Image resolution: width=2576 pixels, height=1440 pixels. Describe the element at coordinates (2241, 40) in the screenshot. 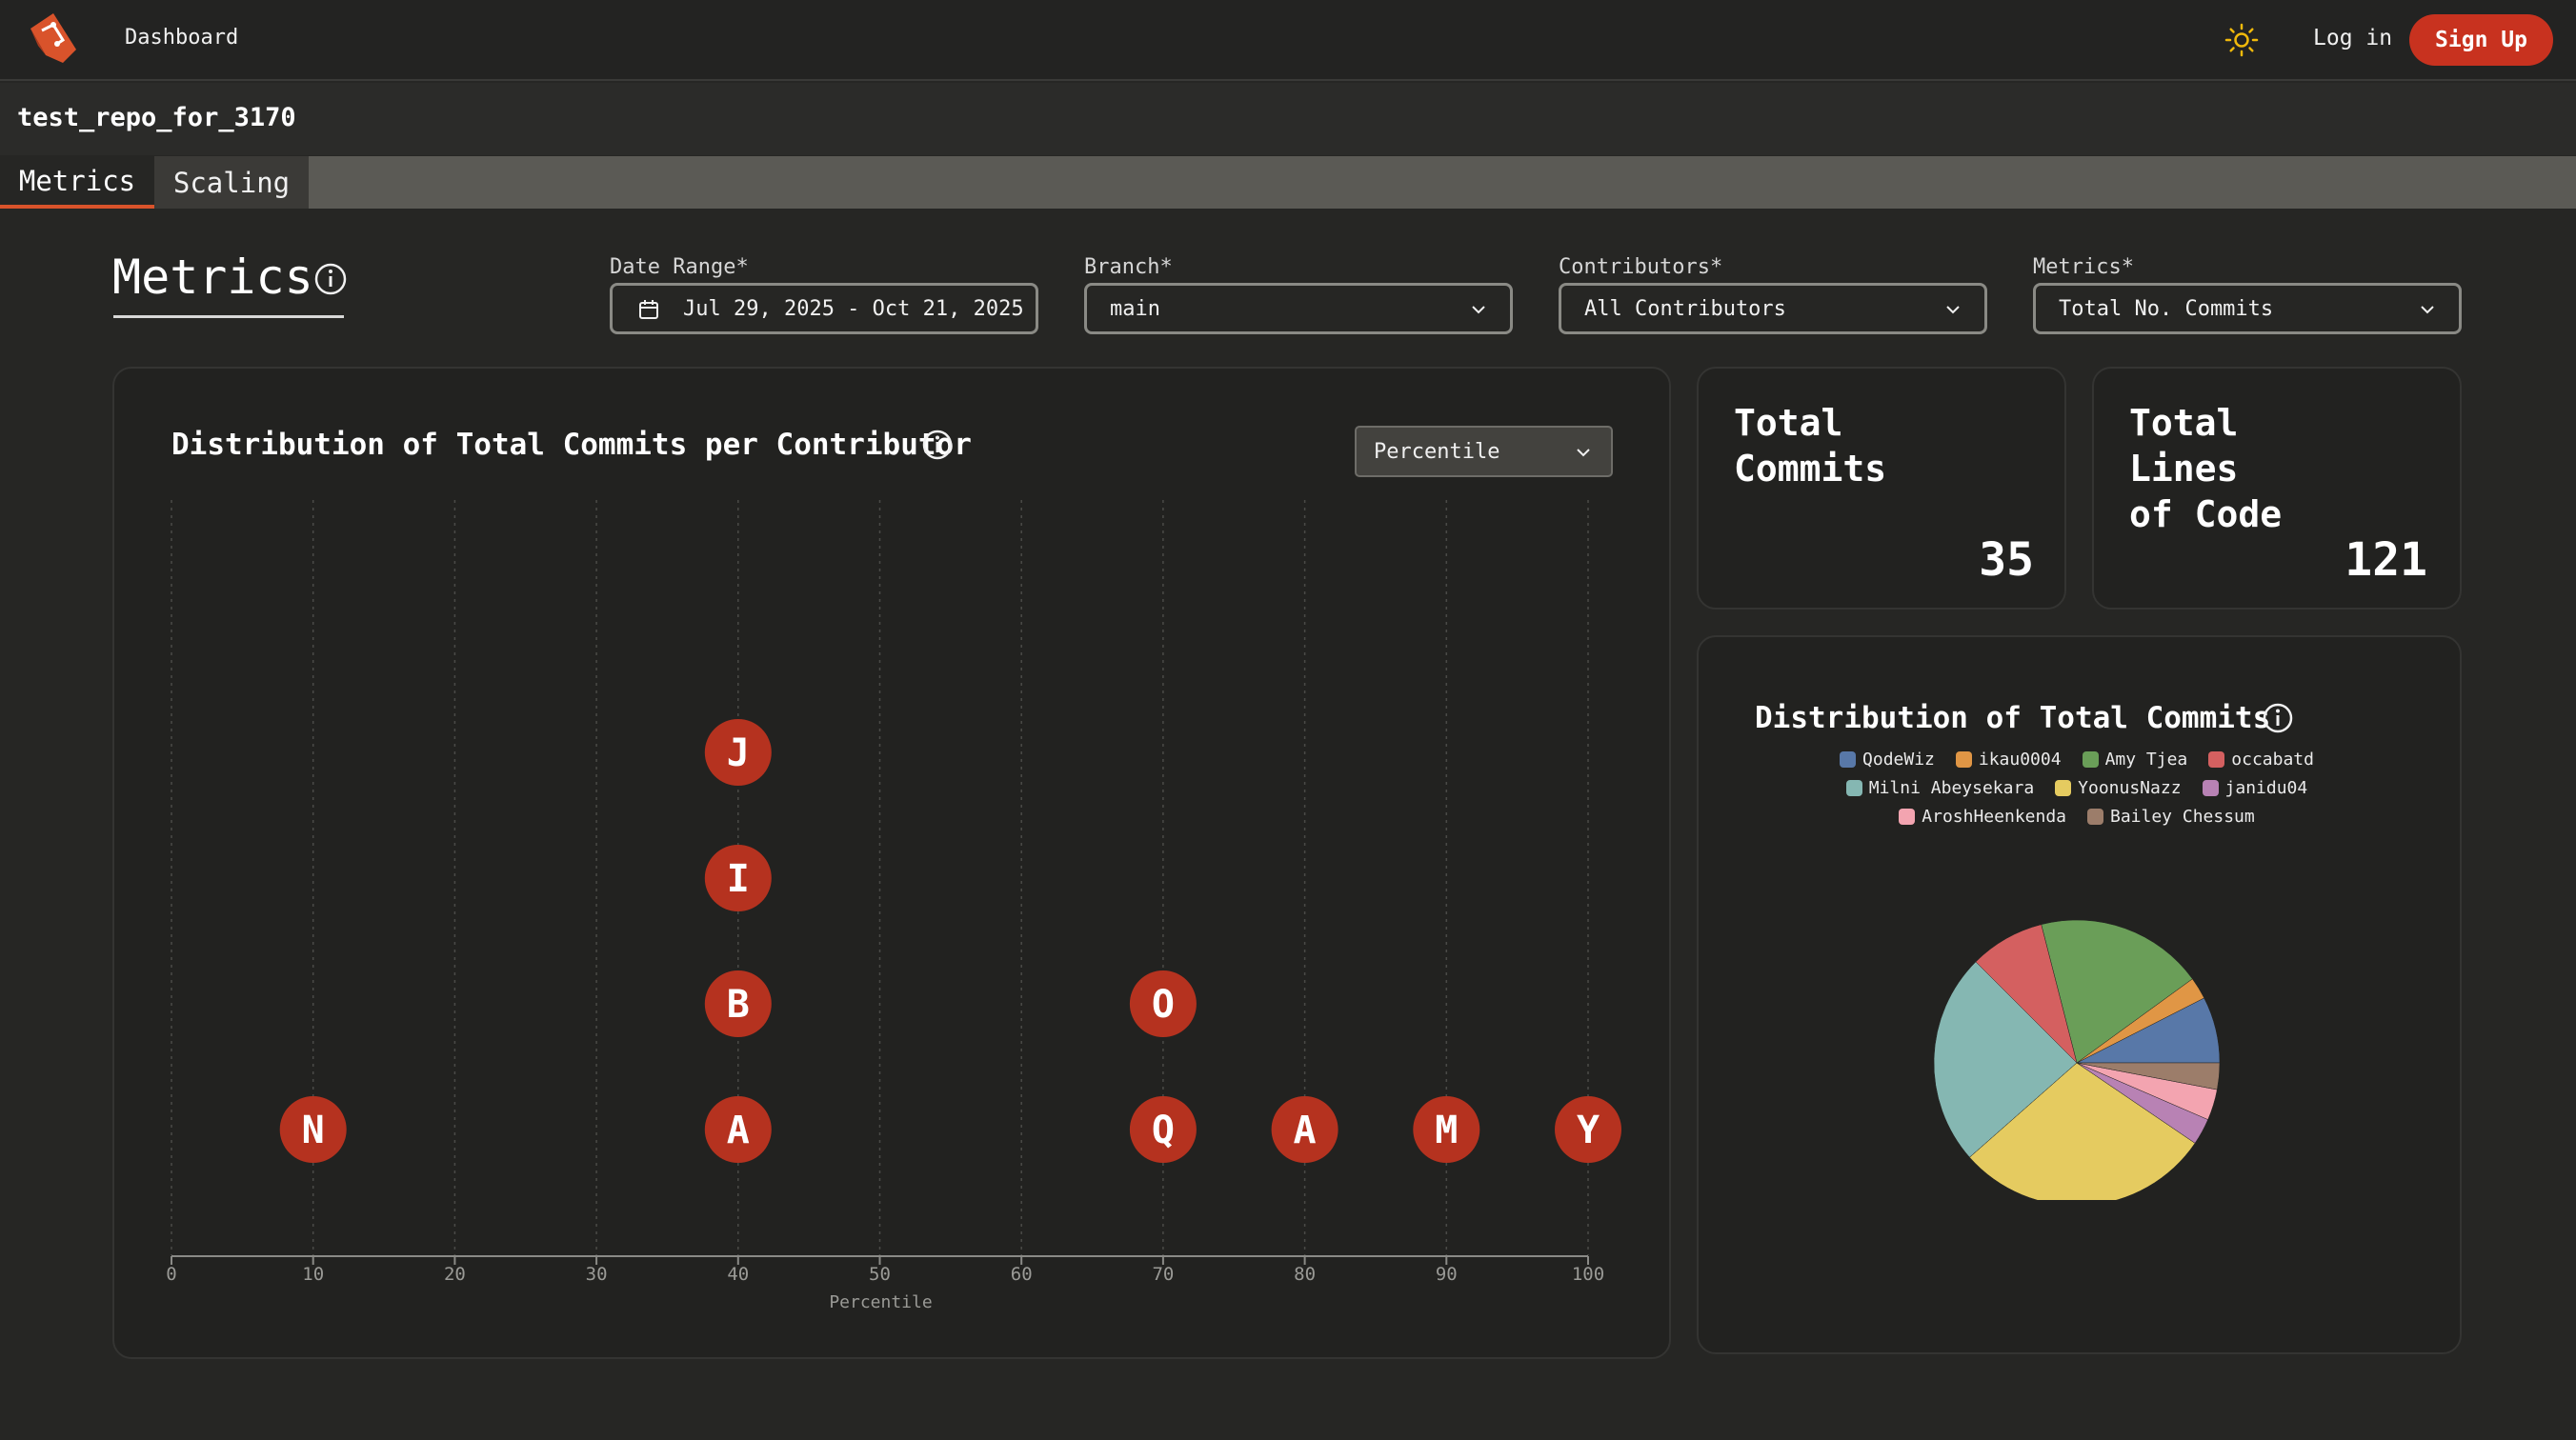

I see `sun-icon` at that location.